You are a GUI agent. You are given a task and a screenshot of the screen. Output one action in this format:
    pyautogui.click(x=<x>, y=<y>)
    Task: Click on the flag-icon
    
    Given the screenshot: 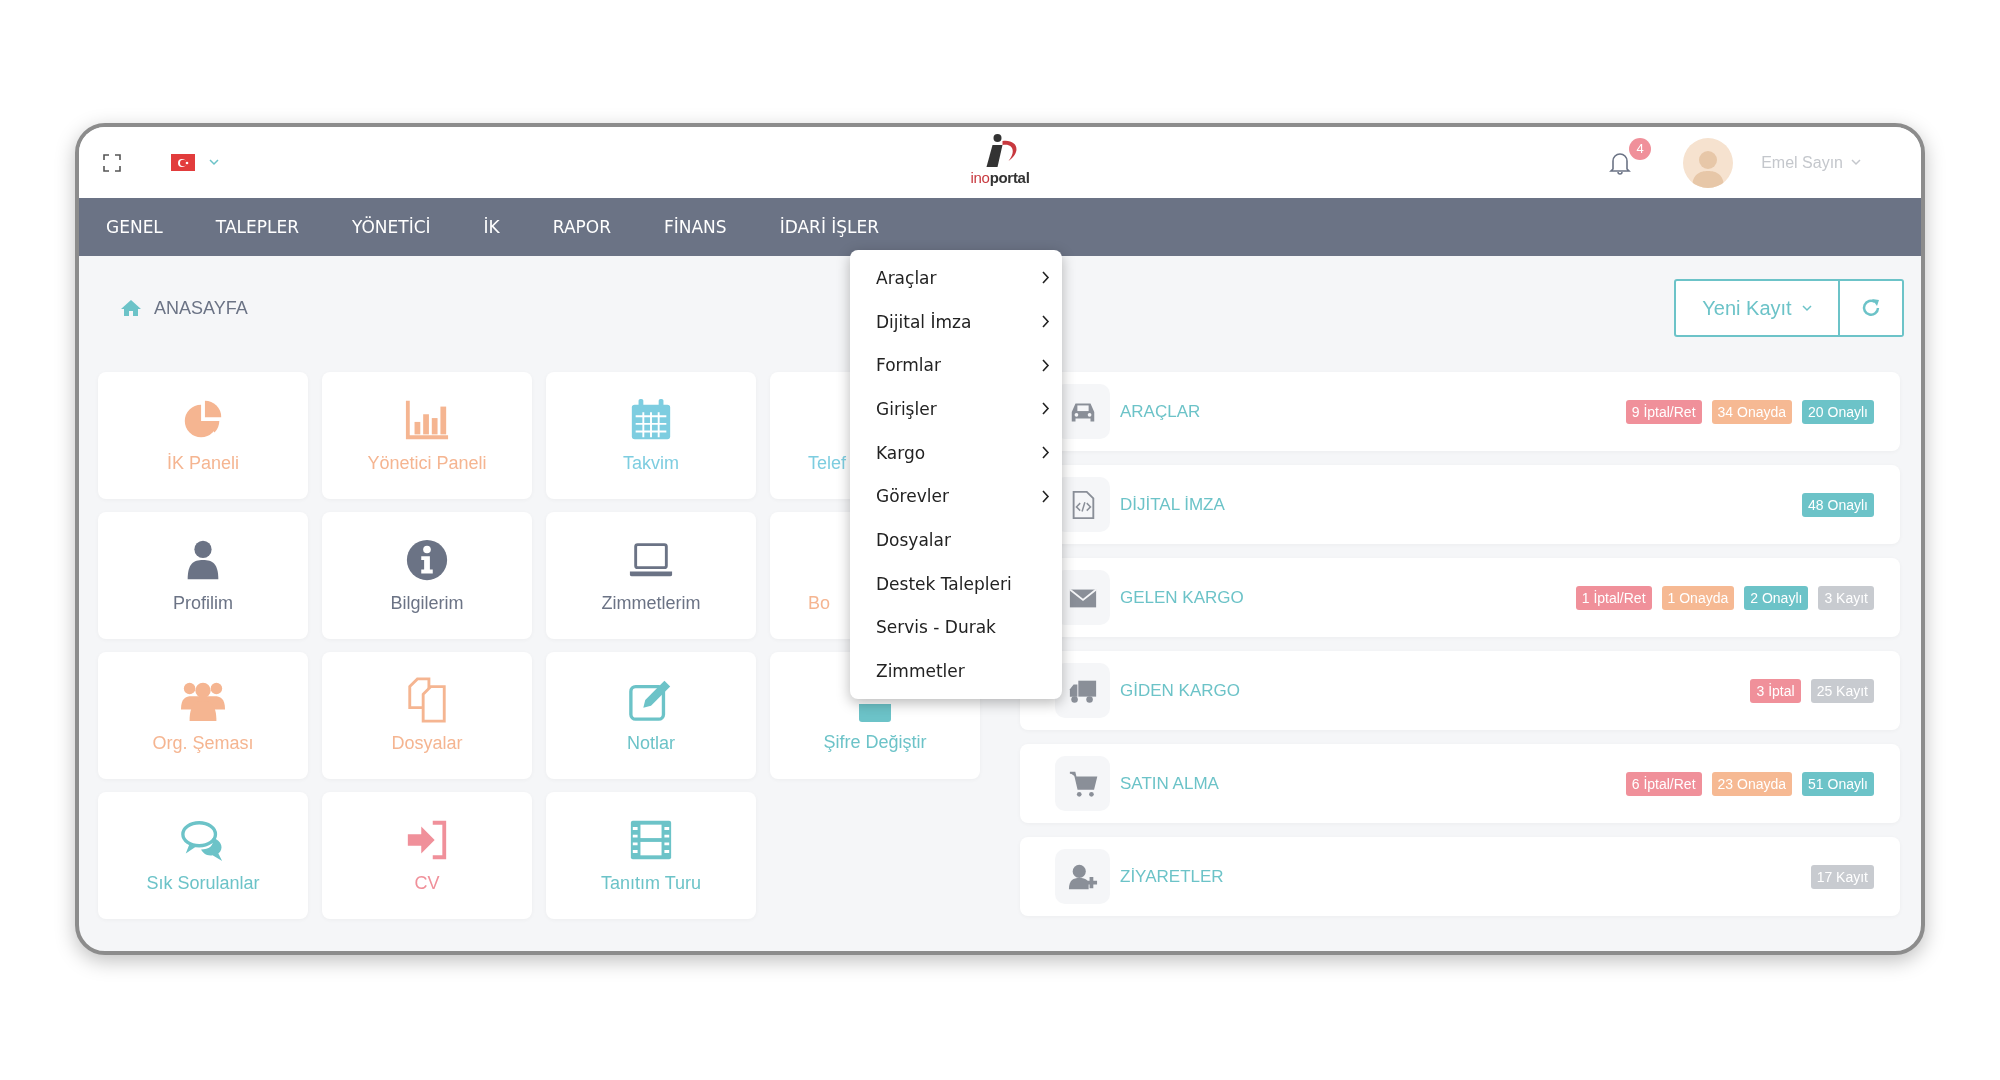 What is the action you would take?
    pyautogui.click(x=183, y=162)
    